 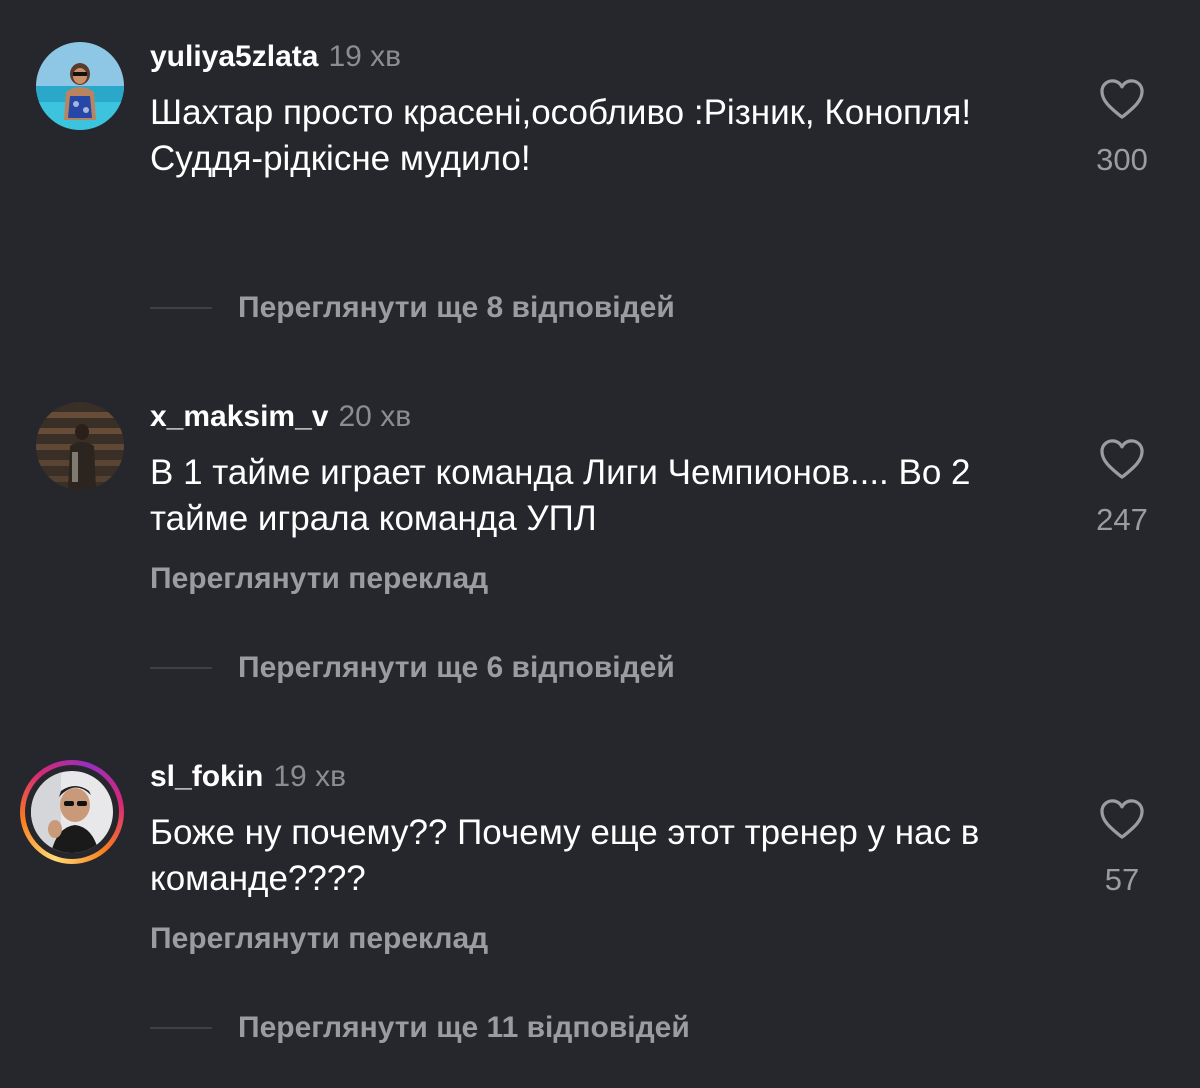 What do you see at coordinates (464, 1028) in the screenshot?
I see `view-replies-label: Переглянути ще 11 відповідей` at bounding box center [464, 1028].